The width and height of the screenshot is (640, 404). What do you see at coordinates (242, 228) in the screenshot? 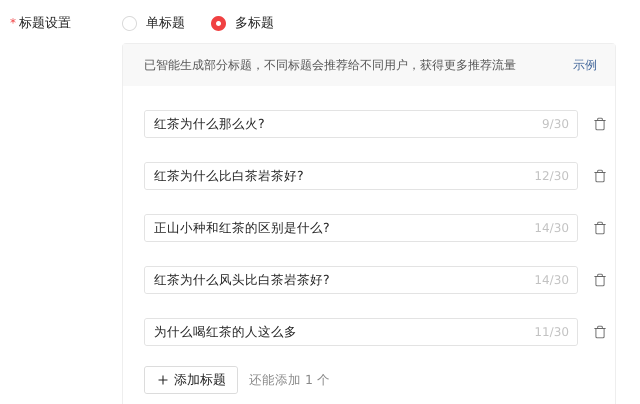
I see `title-text: 正山小种和红茶的区别是什么?` at bounding box center [242, 228].